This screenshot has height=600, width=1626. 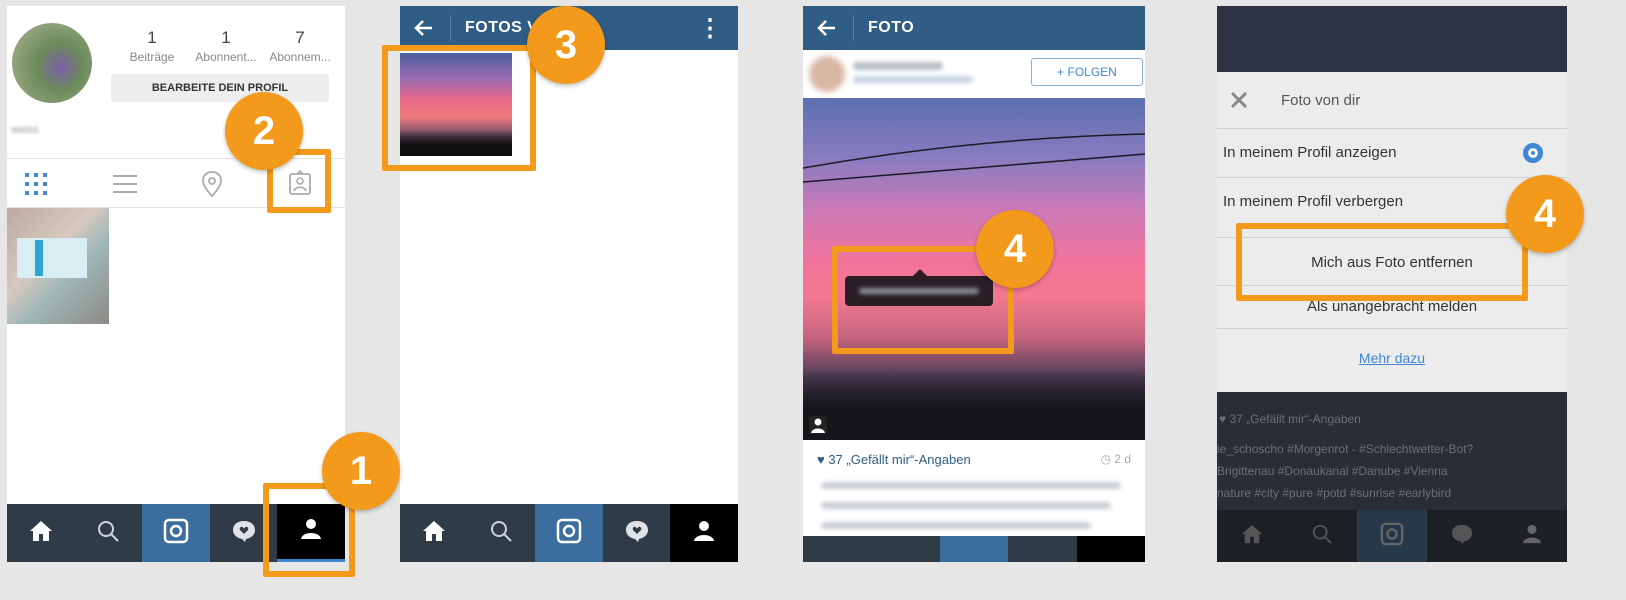 What do you see at coordinates (52, 63) in the screenshot?
I see `avatar` at bounding box center [52, 63].